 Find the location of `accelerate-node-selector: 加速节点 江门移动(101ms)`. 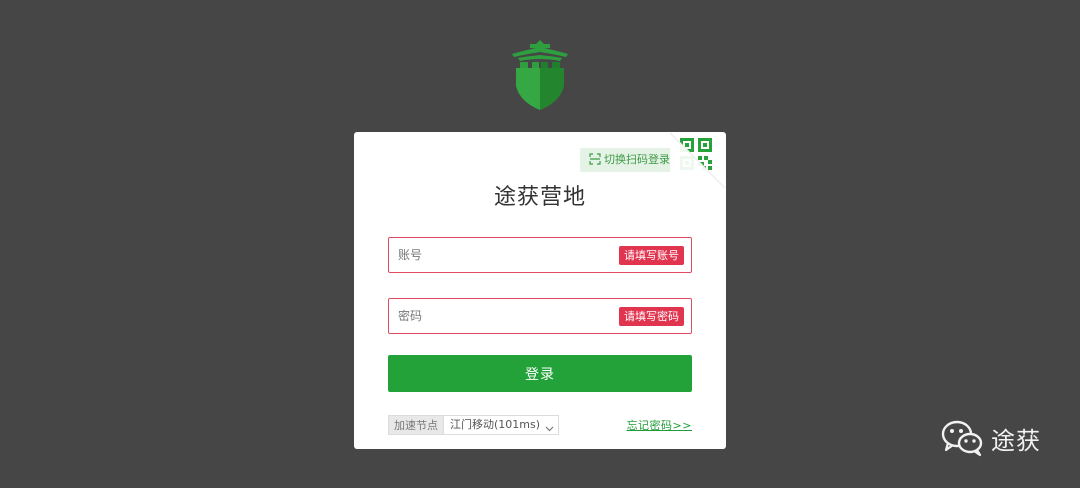

accelerate-node-selector: 加速节点 江门移动(101ms) is located at coordinates (474, 425).